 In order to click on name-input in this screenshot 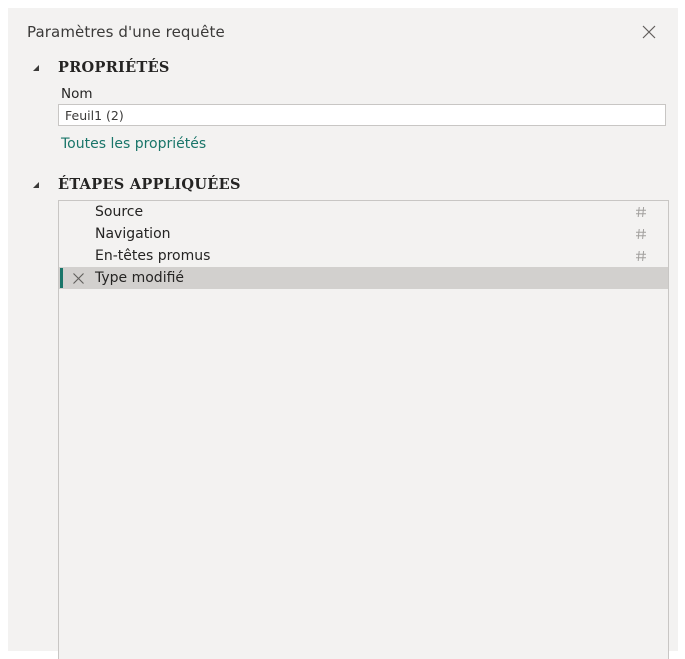, I will do `click(362, 115)`.